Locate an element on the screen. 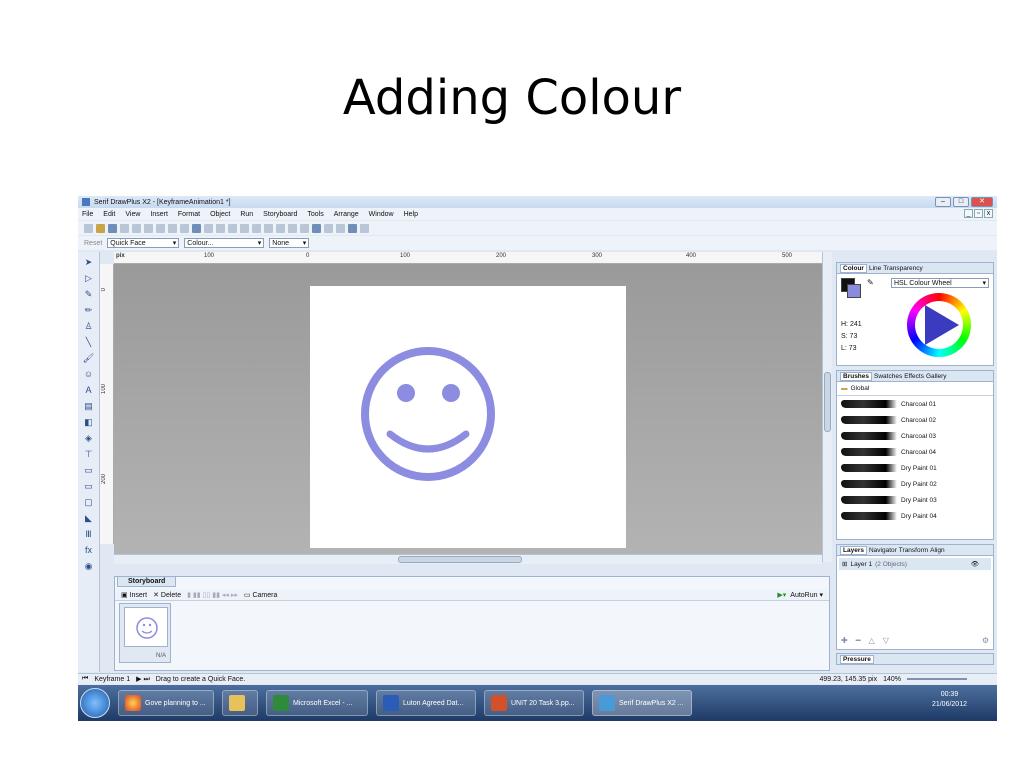 The width and height of the screenshot is (1024, 768). brush-item: Dry Paint 01 is located at coordinates (915, 468).